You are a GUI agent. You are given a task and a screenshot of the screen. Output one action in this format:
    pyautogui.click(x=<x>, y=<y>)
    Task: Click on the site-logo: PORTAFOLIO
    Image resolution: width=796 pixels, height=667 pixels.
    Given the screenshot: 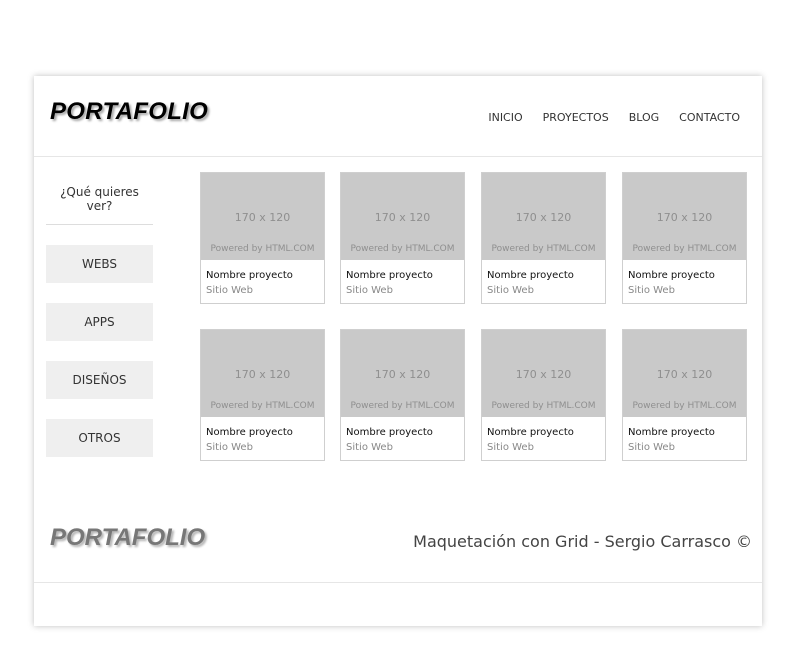 What is the action you would take?
    pyautogui.click(x=129, y=112)
    